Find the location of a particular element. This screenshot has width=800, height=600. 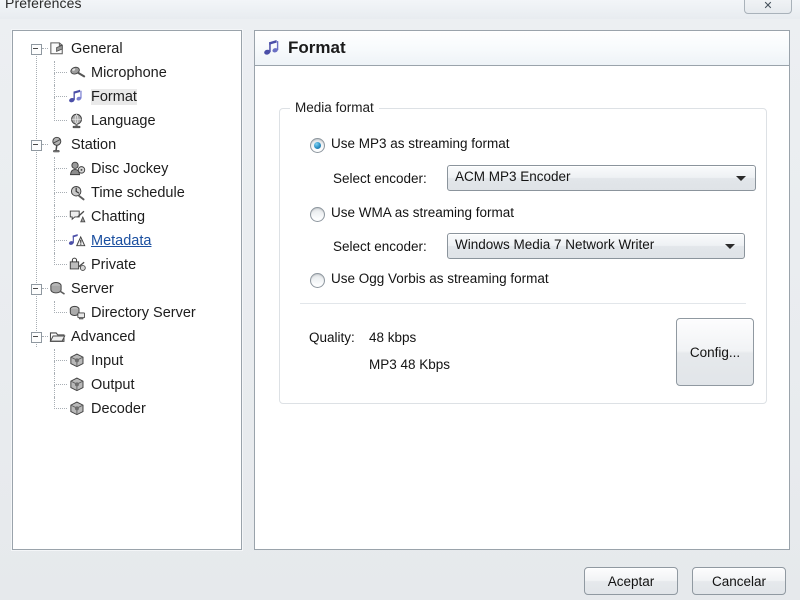

quality-value: 48 kbps is located at coordinates (393, 337).